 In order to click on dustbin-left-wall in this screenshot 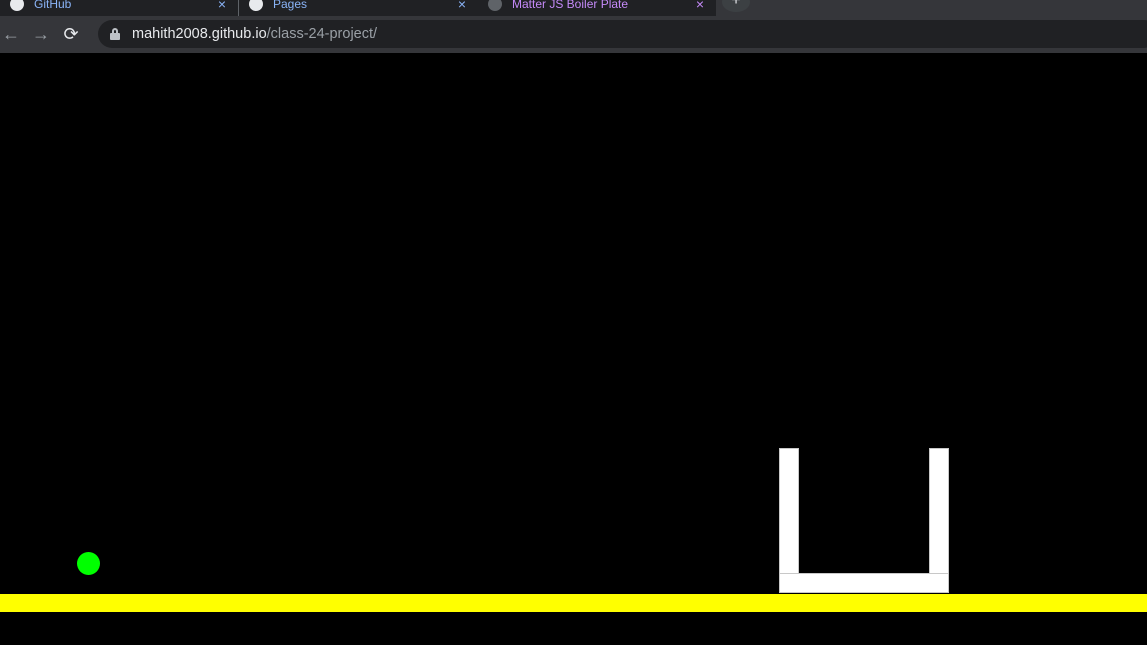, I will do `click(789, 511)`.